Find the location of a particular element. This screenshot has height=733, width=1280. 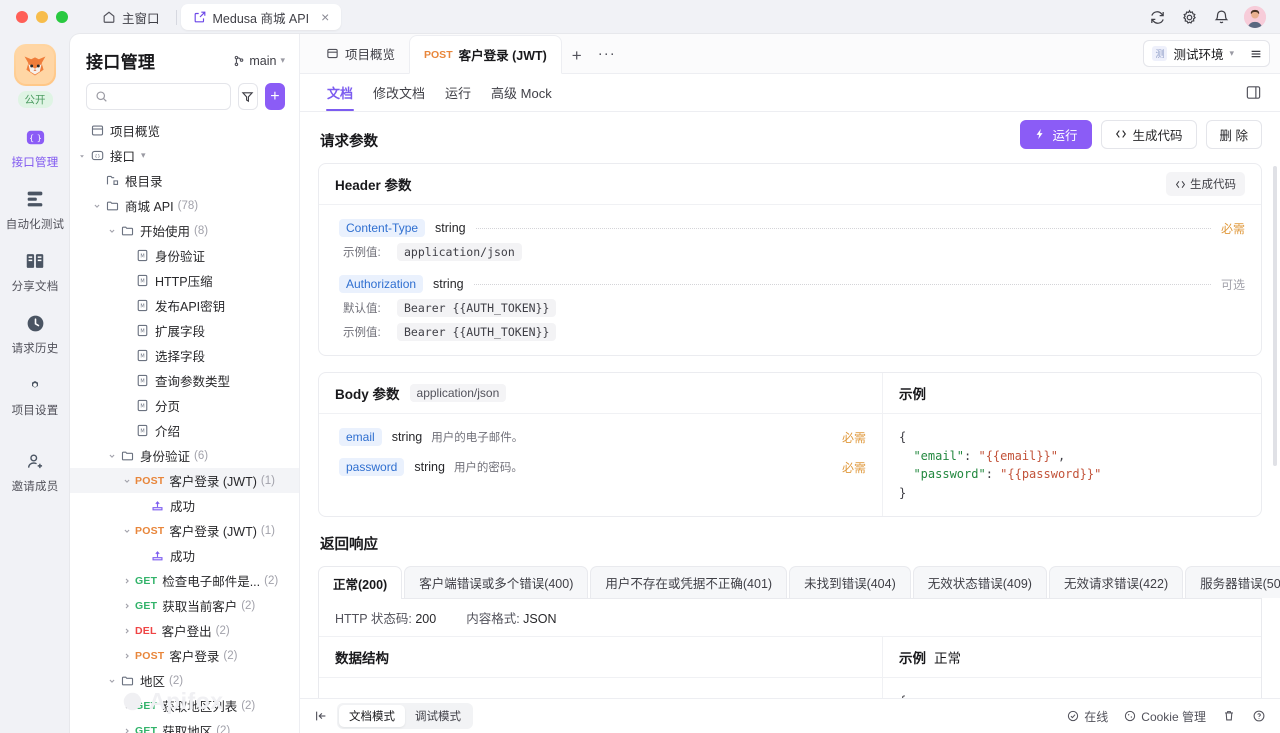

branch-selector: main ▾ is located at coordinates (259, 61).